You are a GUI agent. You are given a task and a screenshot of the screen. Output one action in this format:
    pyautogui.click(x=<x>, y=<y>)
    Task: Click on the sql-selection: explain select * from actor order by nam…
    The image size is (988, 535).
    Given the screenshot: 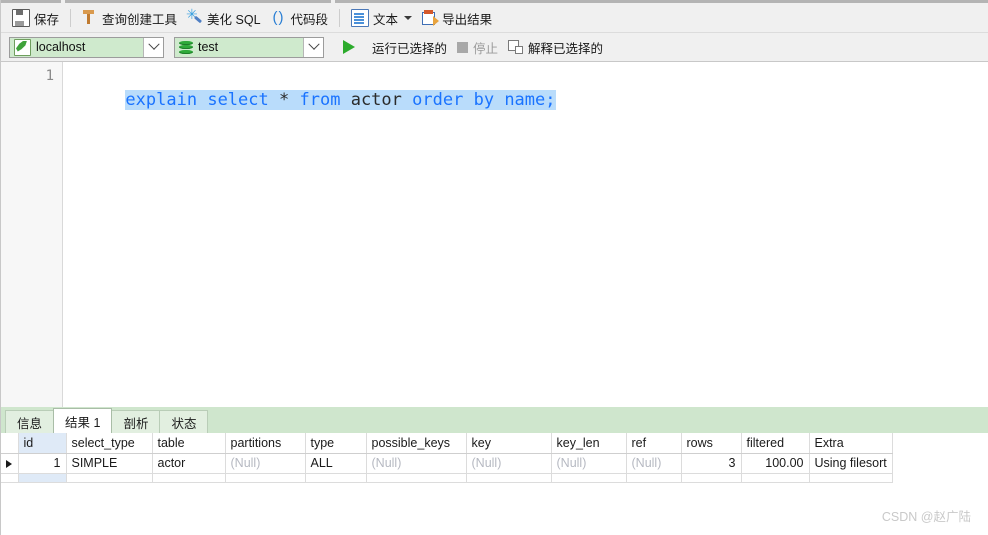 What is the action you would take?
    pyautogui.click(x=340, y=100)
    